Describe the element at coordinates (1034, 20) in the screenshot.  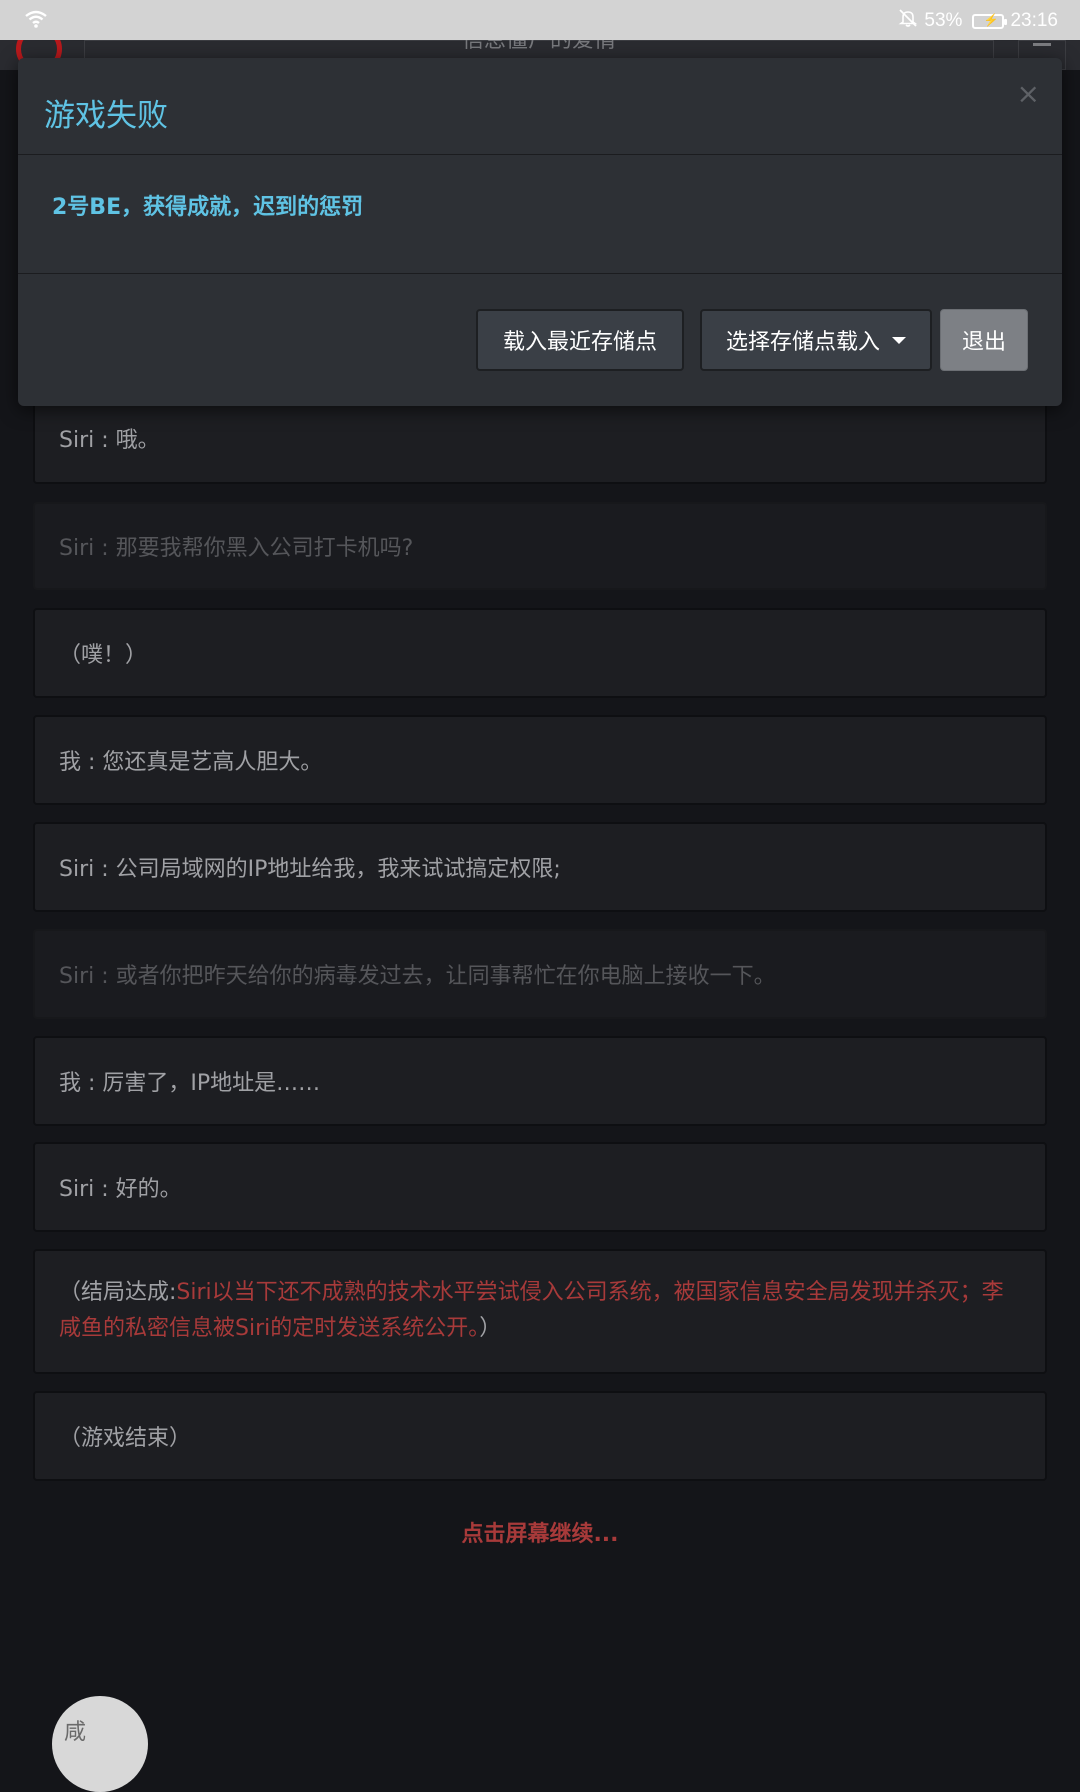
I see `clock: 23:16` at that location.